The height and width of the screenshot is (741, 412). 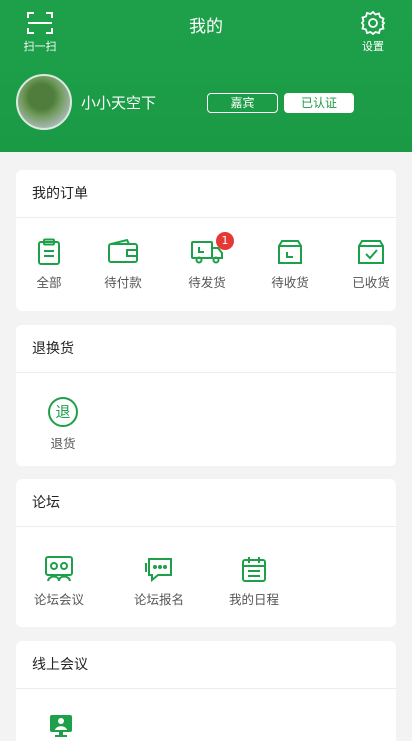 What do you see at coordinates (40, 46) in the screenshot?
I see `scan-label: 扫一扫` at bounding box center [40, 46].